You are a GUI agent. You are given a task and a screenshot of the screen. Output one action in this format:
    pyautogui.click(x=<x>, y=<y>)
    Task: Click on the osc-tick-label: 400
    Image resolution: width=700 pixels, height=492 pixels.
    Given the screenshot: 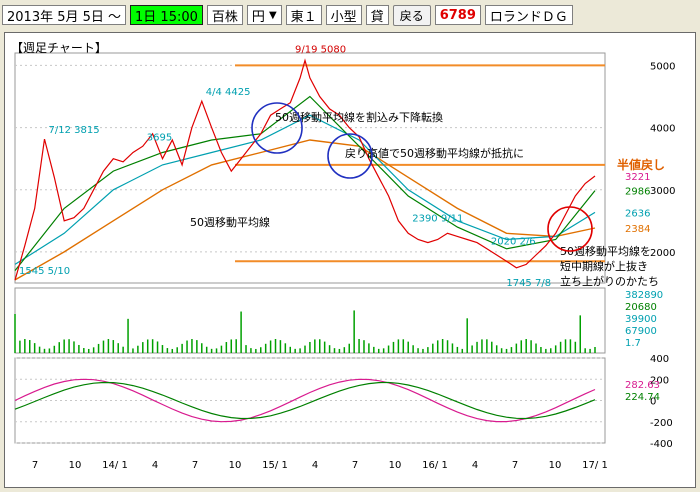 What is the action you would take?
    pyautogui.click(x=659, y=359)
    